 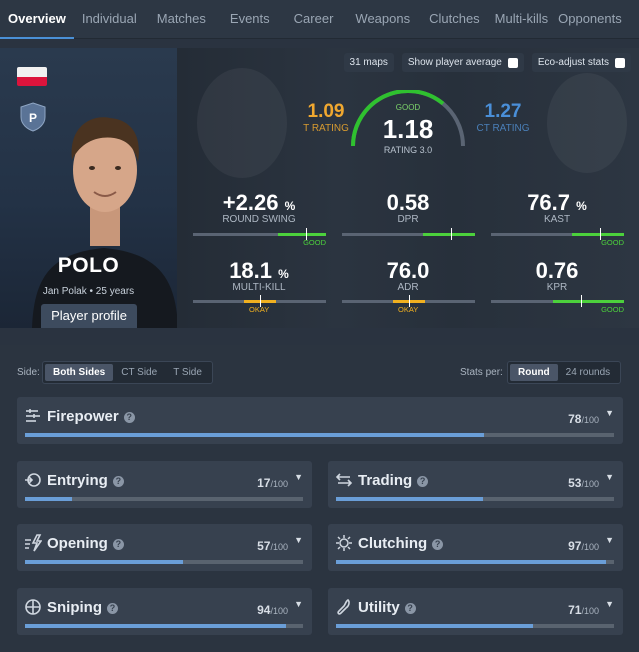 I want to click on trading-icon, so click(x=344, y=480).